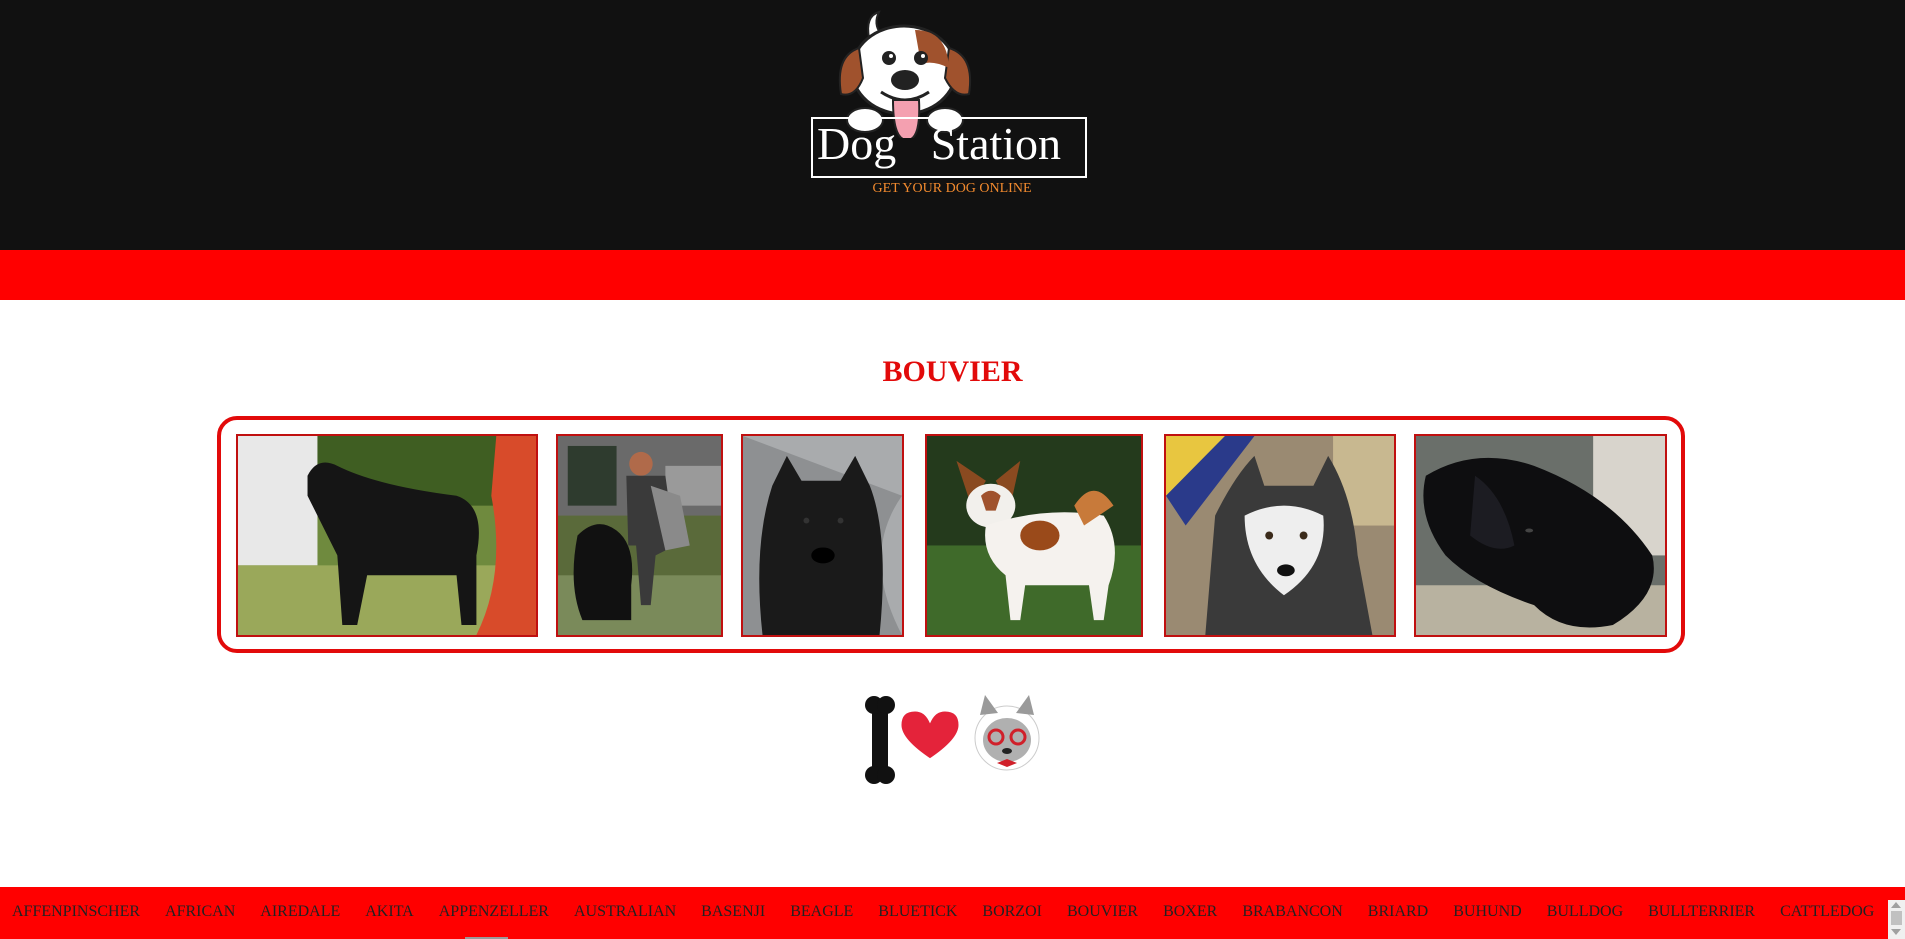 This screenshot has width=1905, height=939. Describe the element at coordinates (1896, 905) in the screenshot. I see `scroll-up-icon` at that location.